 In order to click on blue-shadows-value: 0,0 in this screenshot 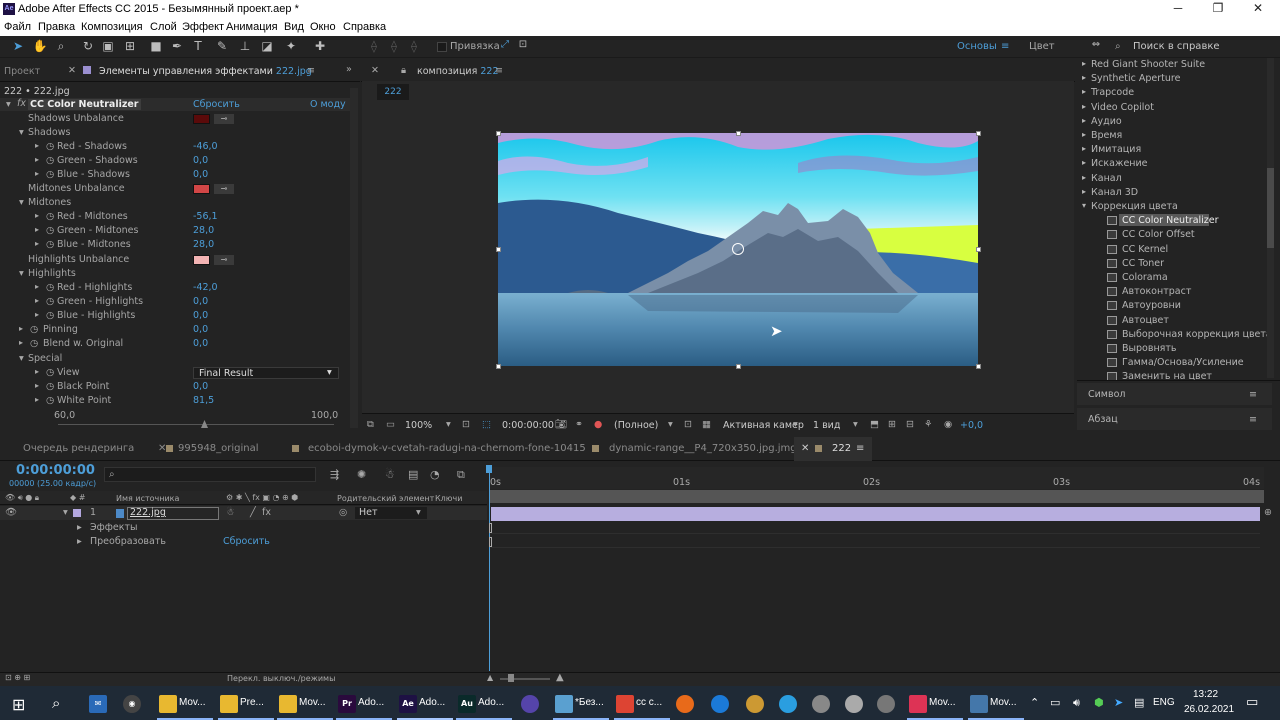, I will do `click(200, 174)`.